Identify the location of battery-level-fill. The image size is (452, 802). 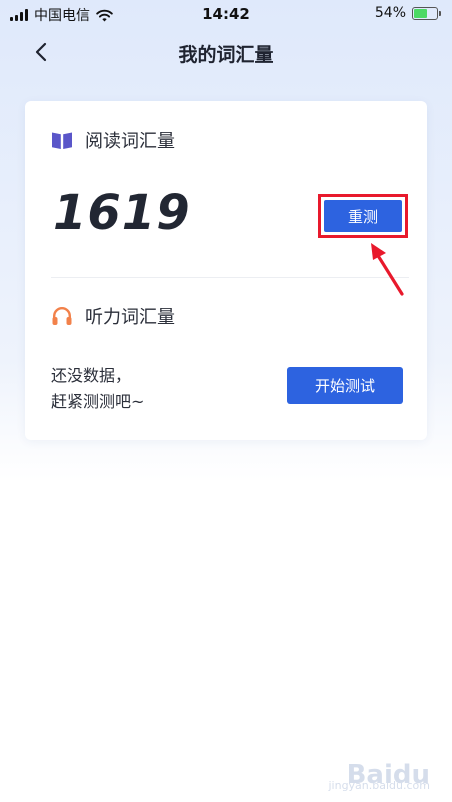
(420, 13).